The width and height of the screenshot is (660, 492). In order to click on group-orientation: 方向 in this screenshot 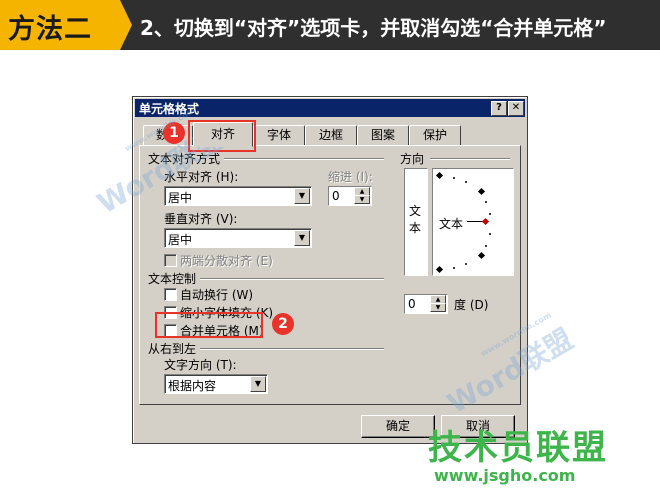, I will do `click(412, 159)`.